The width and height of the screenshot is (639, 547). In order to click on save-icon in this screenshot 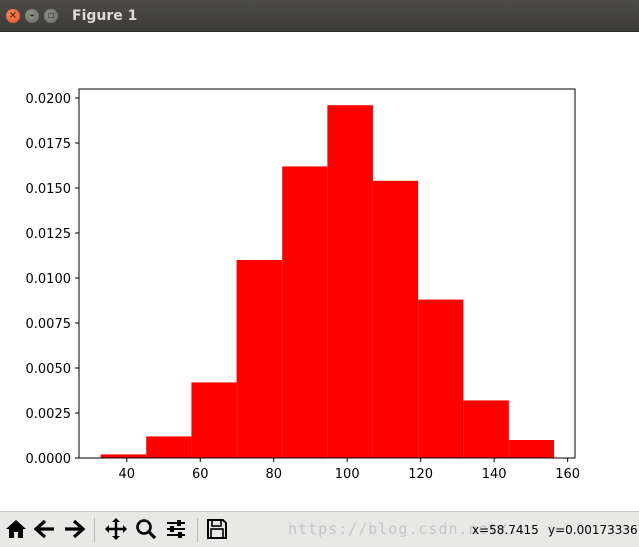, I will do `click(217, 529)`.